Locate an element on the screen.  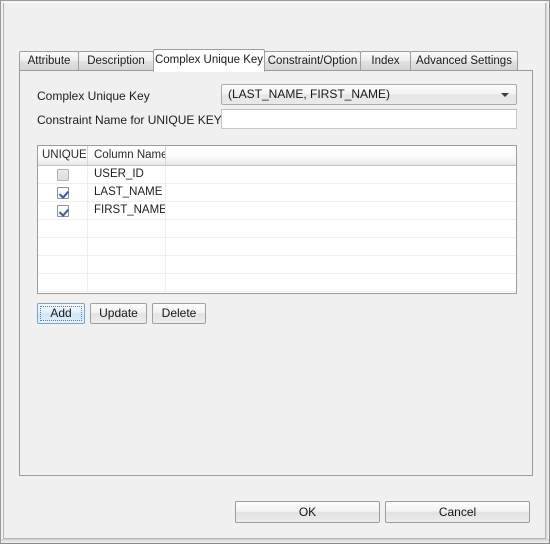
table-row: USER_ID is located at coordinates (277, 175).